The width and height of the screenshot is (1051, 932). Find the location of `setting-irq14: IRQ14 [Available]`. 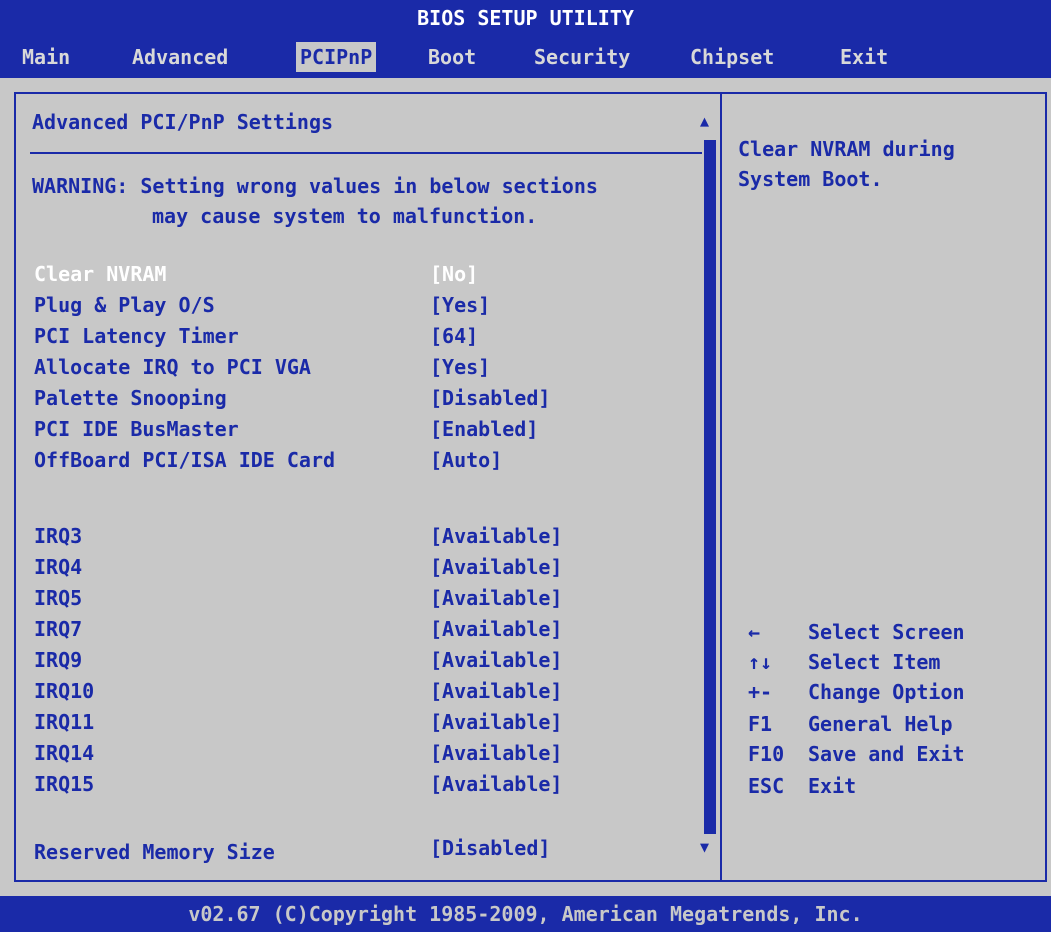

setting-irq14: IRQ14 [Available] is located at coordinates (364, 756).